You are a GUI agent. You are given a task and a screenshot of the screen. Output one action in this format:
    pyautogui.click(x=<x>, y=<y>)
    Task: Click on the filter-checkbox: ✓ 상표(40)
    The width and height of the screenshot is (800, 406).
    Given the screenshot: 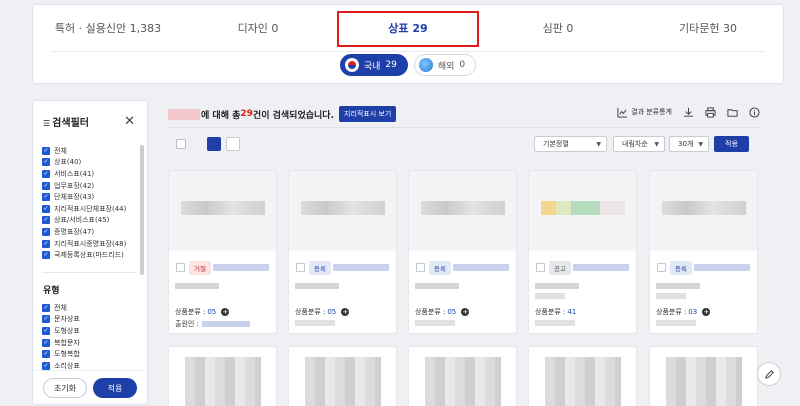 What is the action you would take?
    pyautogui.click(x=92, y=163)
    